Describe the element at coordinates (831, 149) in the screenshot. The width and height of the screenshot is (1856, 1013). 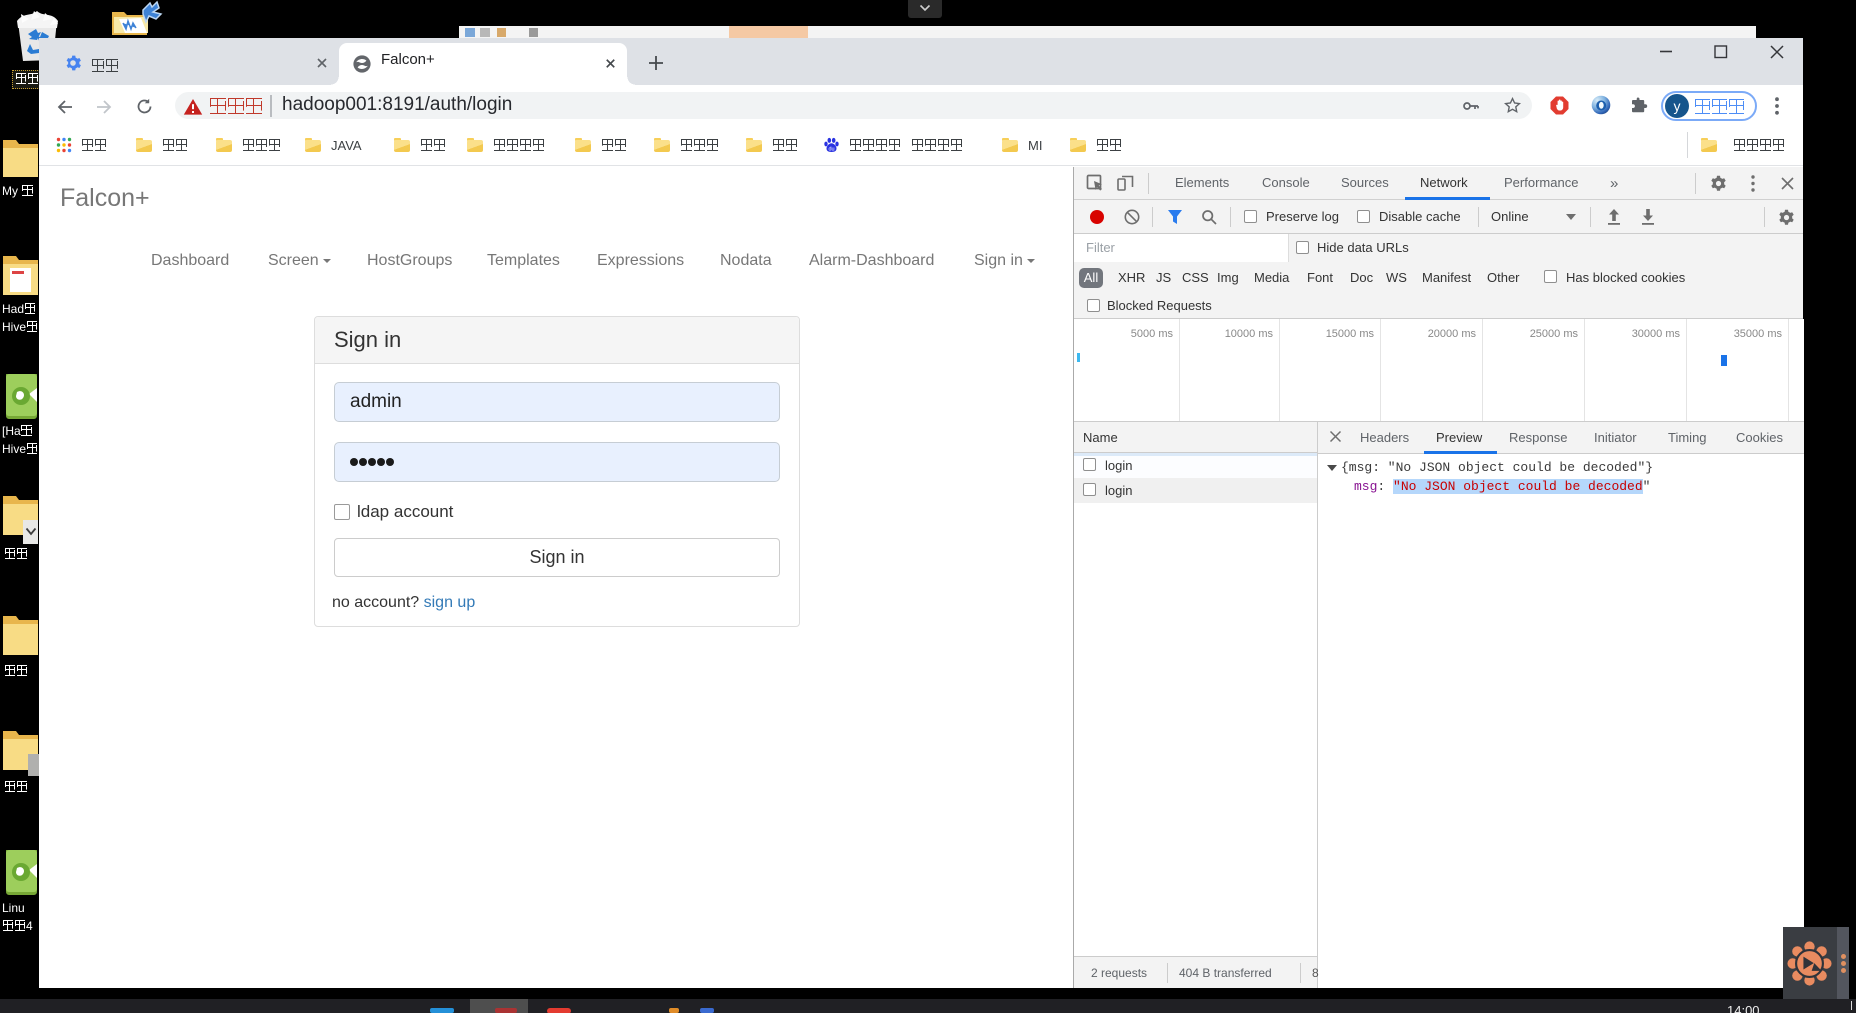
I see `svg-text: du` at that location.